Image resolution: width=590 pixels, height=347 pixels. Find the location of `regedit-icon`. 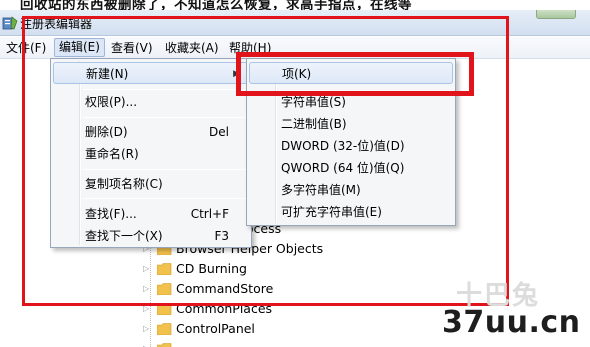

regedit-icon is located at coordinates (10, 23).